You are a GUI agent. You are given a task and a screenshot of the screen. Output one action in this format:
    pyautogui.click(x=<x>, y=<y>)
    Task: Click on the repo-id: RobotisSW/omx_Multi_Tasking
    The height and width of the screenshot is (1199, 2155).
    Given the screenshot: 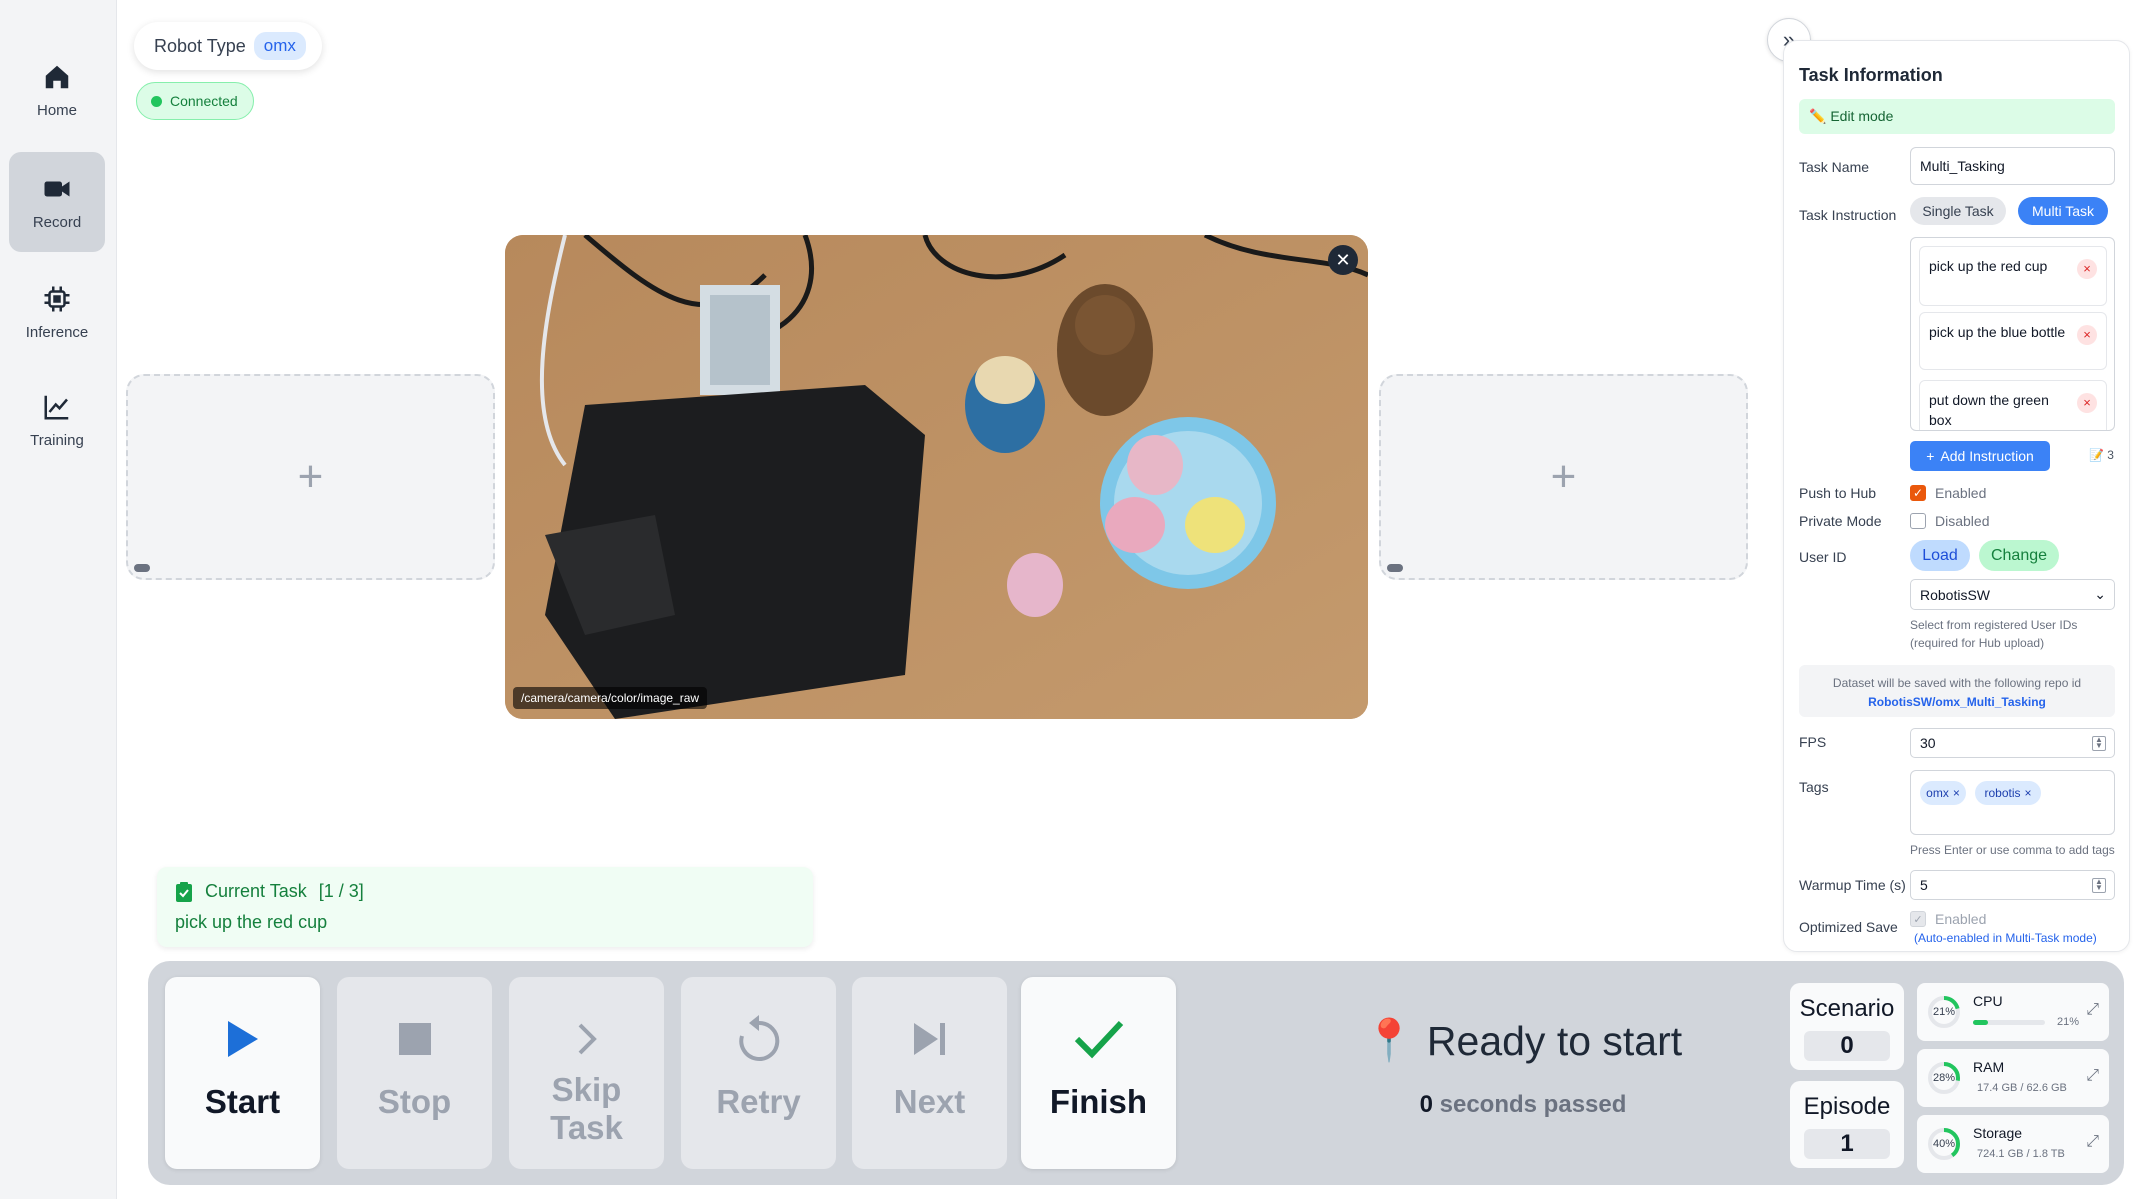 What is the action you would take?
    pyautogui.click(x=1957, y=702)
    